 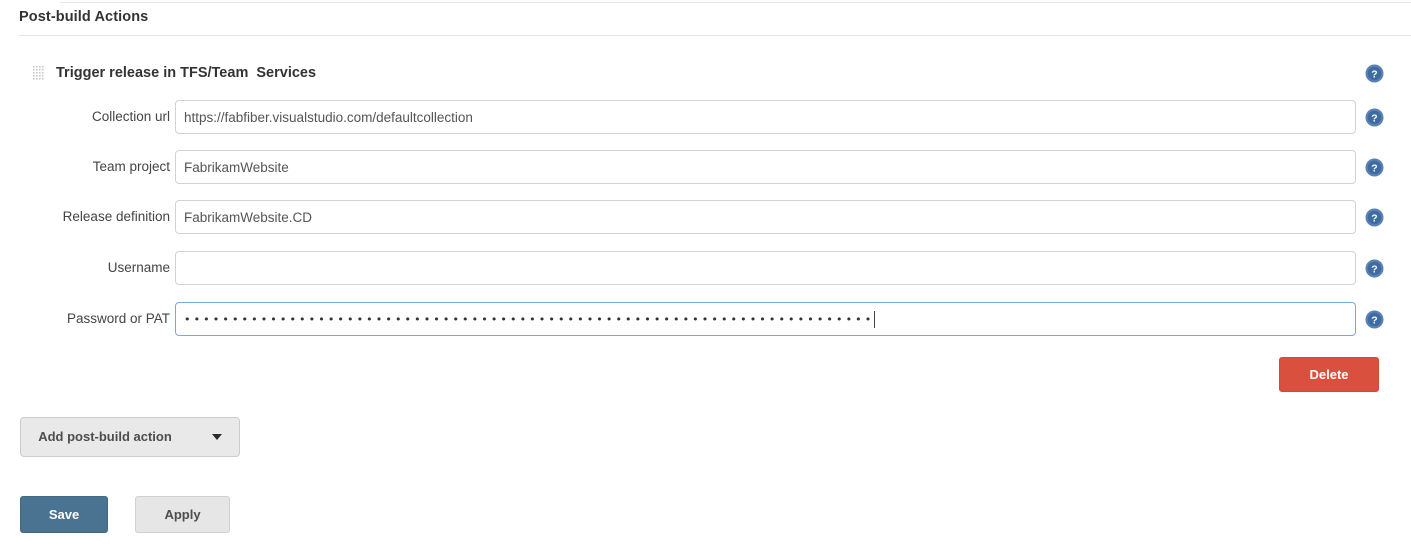 What do you see at coordinates (138, 267) in the screenshot?
I see `label-username: Username` at bounding box center [138, 267].